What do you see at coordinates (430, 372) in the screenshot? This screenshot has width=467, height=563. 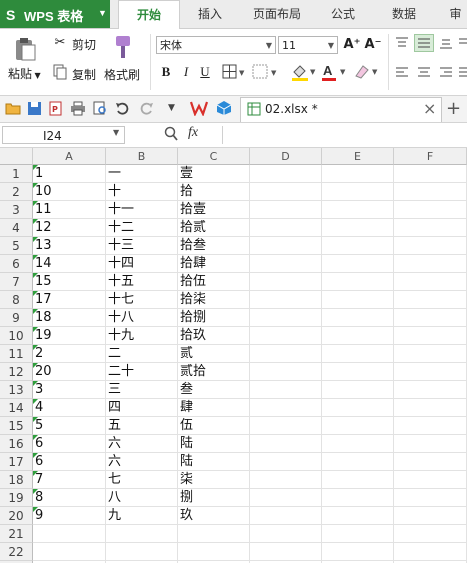 I see `cell-f12` at bounding box center [430, 372].